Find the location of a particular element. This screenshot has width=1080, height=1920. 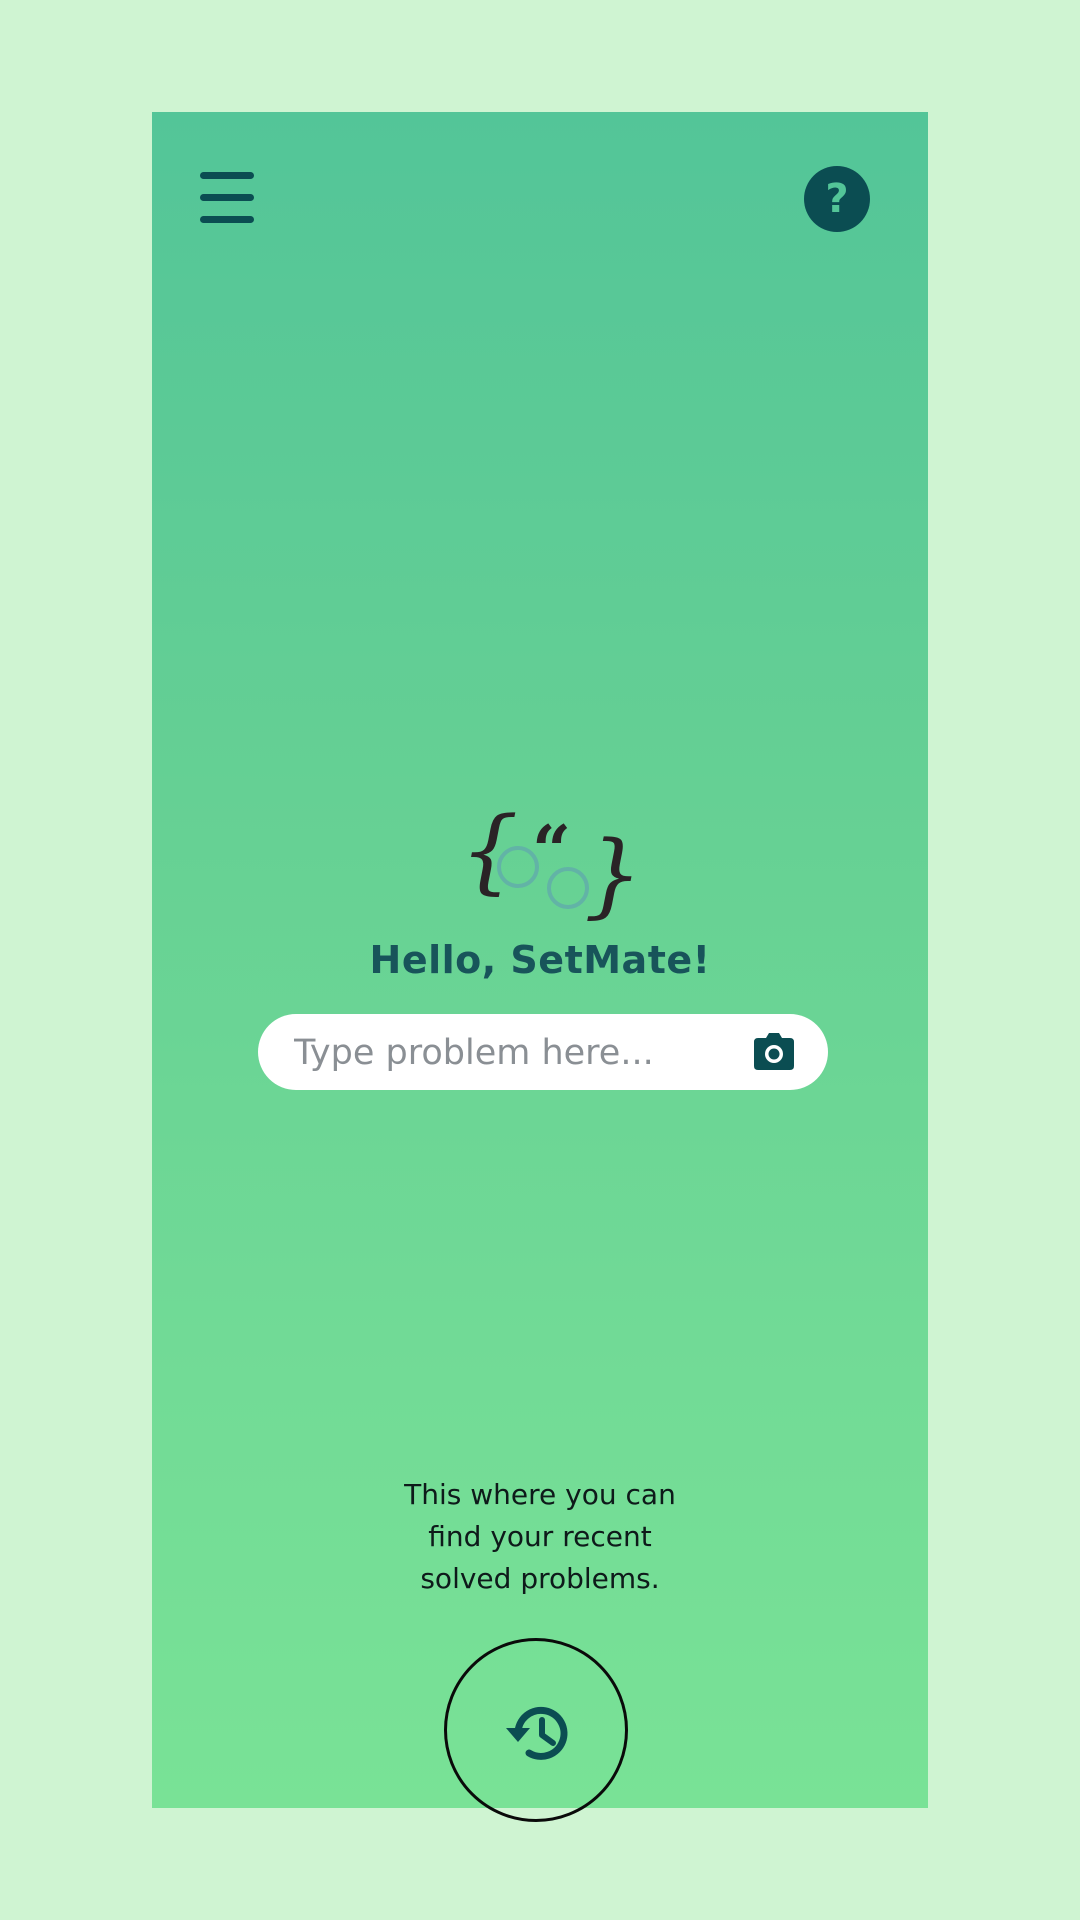

problem-input is located at coordinates (514, 1053).